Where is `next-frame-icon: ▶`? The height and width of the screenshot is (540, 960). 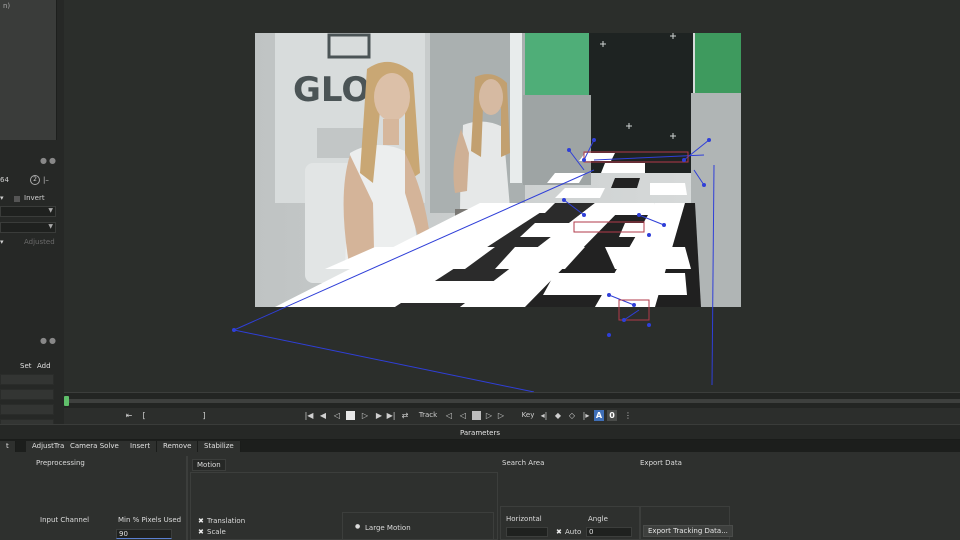 next-frame-icon: ▶ is located at coordinates (379, 415).